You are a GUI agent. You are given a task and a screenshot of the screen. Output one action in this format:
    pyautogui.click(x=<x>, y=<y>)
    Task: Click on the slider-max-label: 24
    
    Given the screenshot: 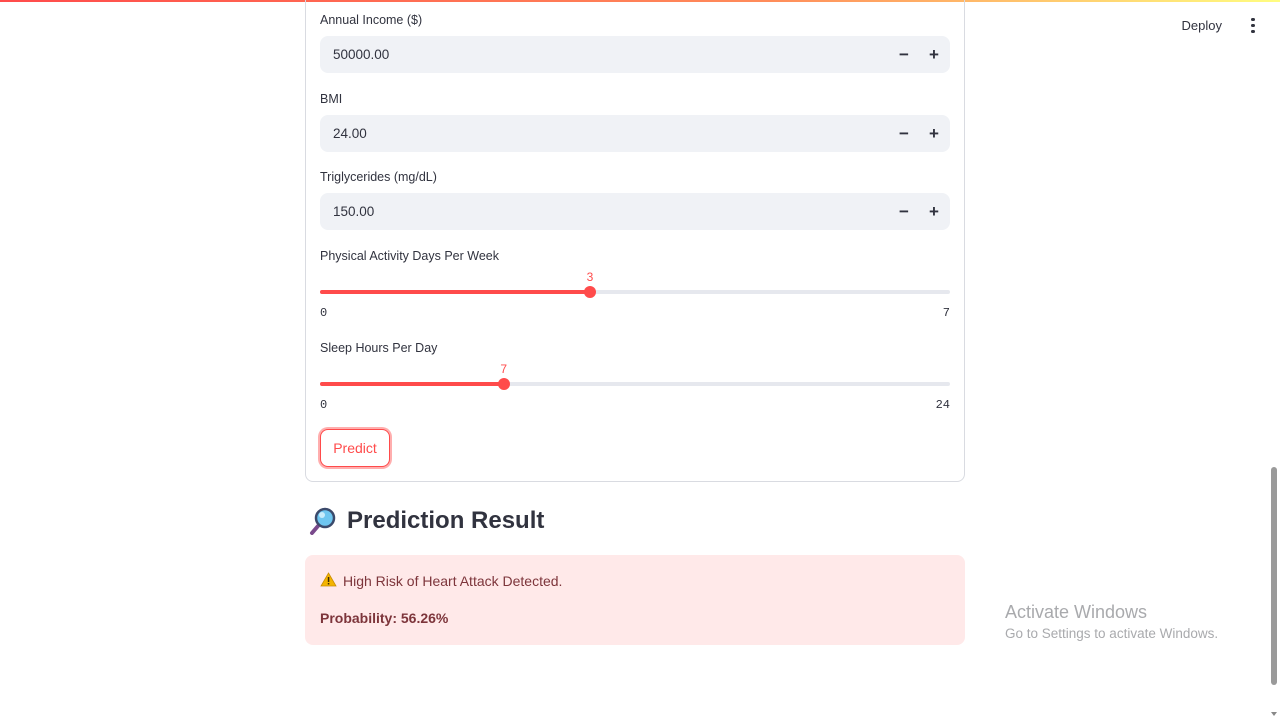 What is the action you would take?
    pyautogui.click(x=942, y=405)
    